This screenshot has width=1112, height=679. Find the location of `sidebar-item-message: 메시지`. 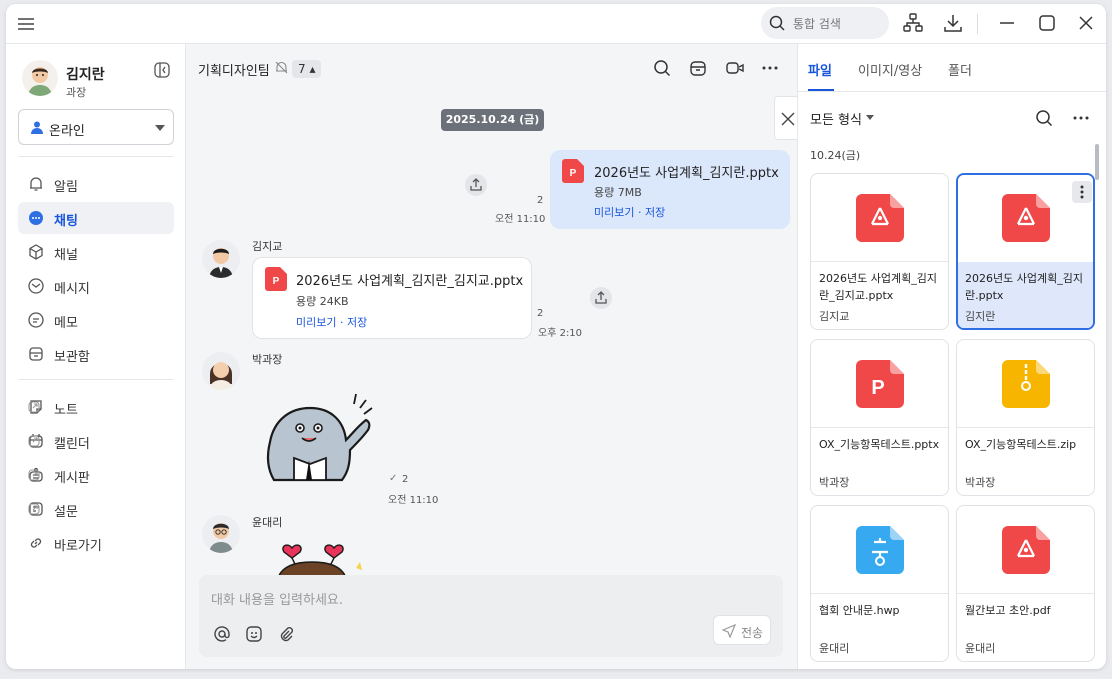

sidebar-item-message: 메시지 is located at coordinates (96, 286).